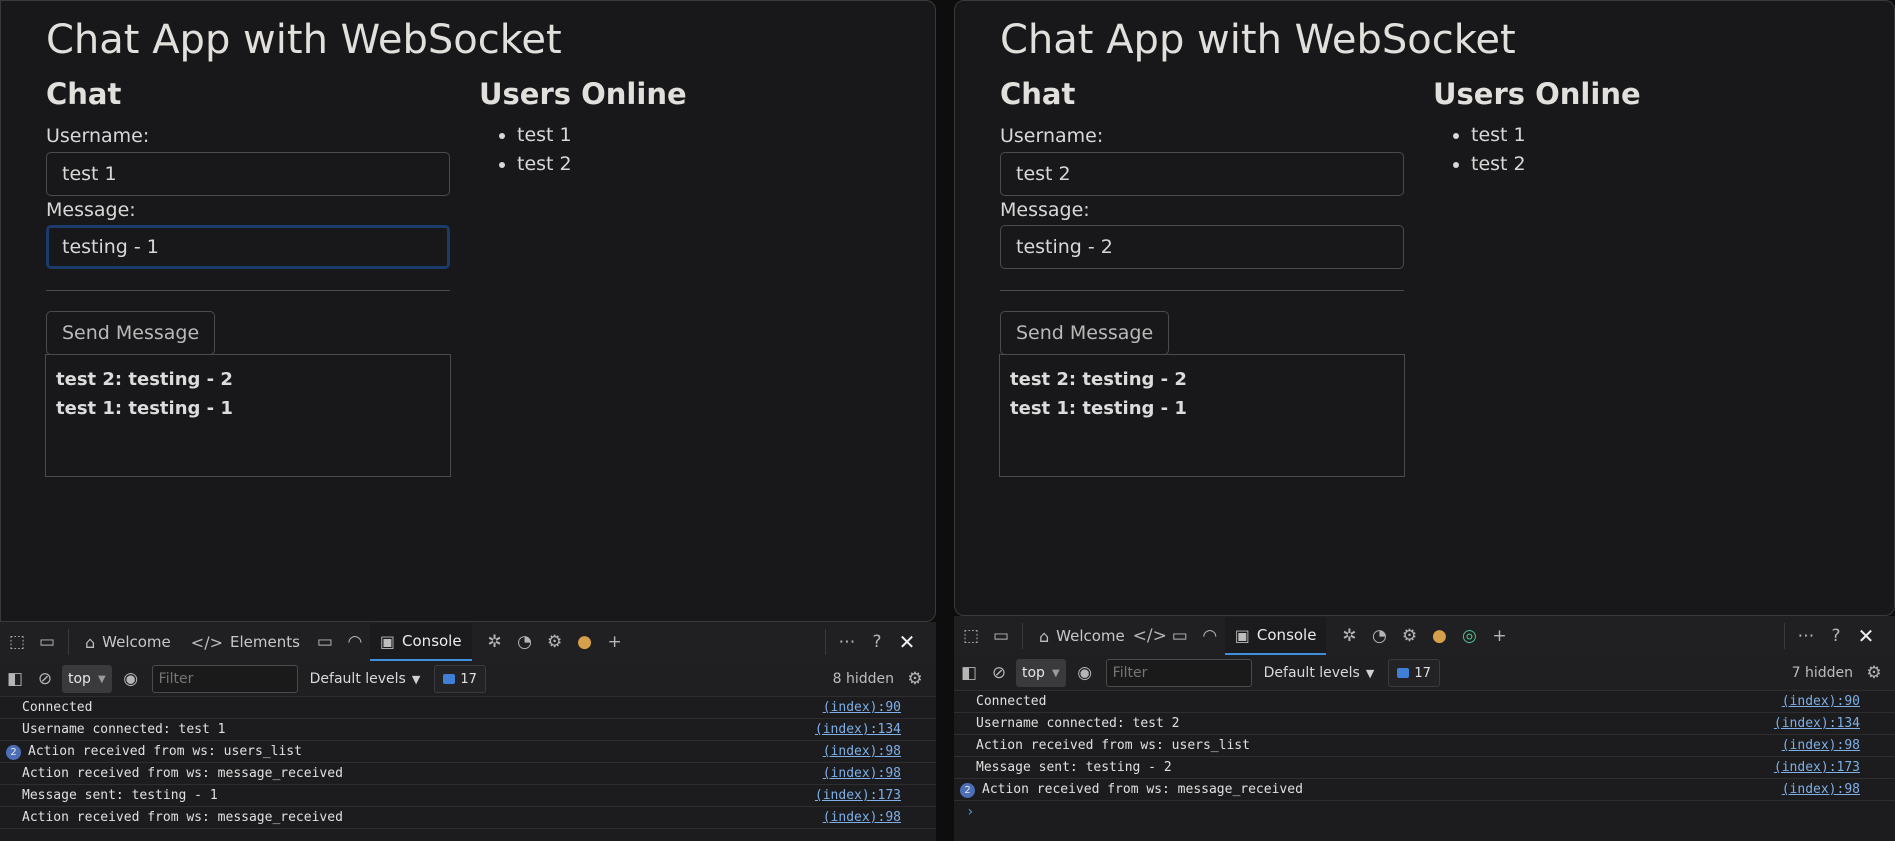  I want to click on log-text: Username connected: test 1, so click(124, 729).